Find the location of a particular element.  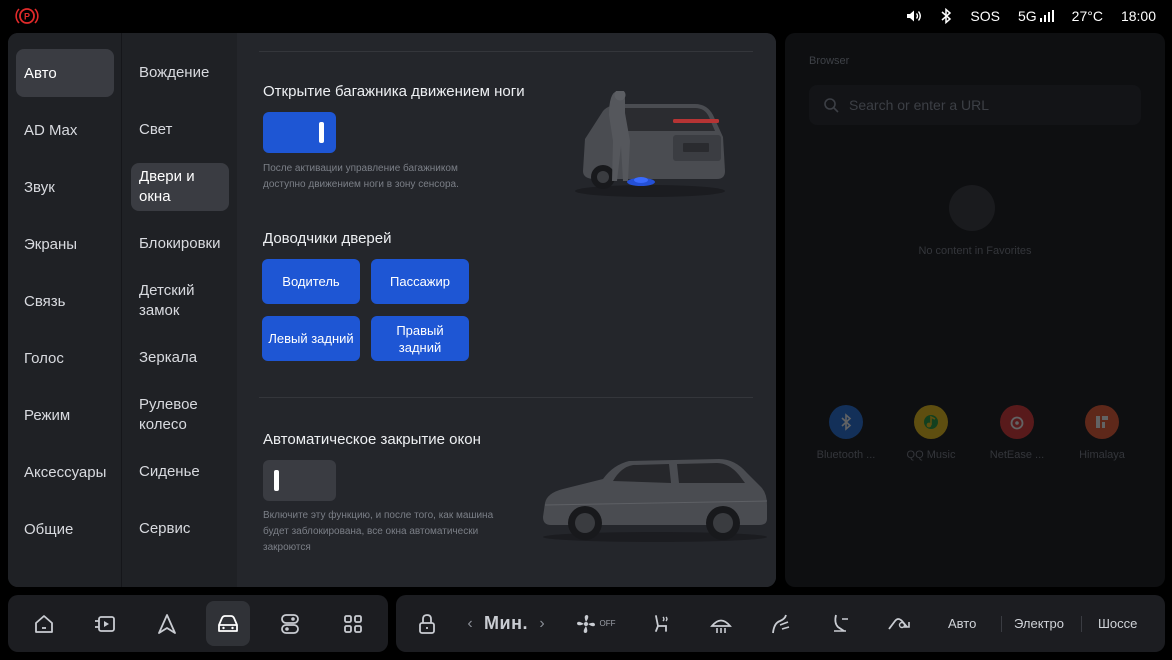

chevron-left-icon: ‹ is located at coordinates (470, 623).